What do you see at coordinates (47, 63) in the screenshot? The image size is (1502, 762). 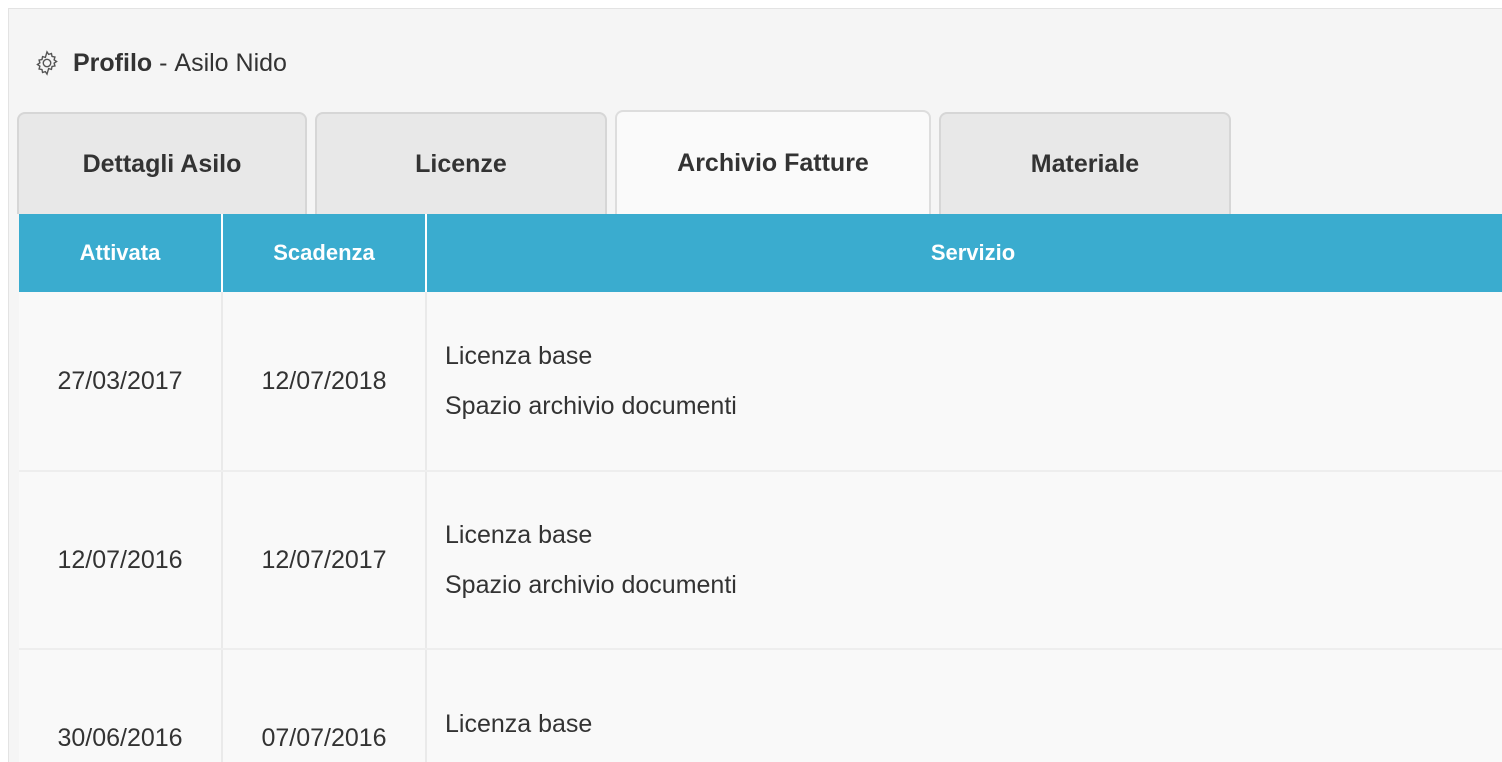 I see `gear-icon` at bounding box center [47, 63].